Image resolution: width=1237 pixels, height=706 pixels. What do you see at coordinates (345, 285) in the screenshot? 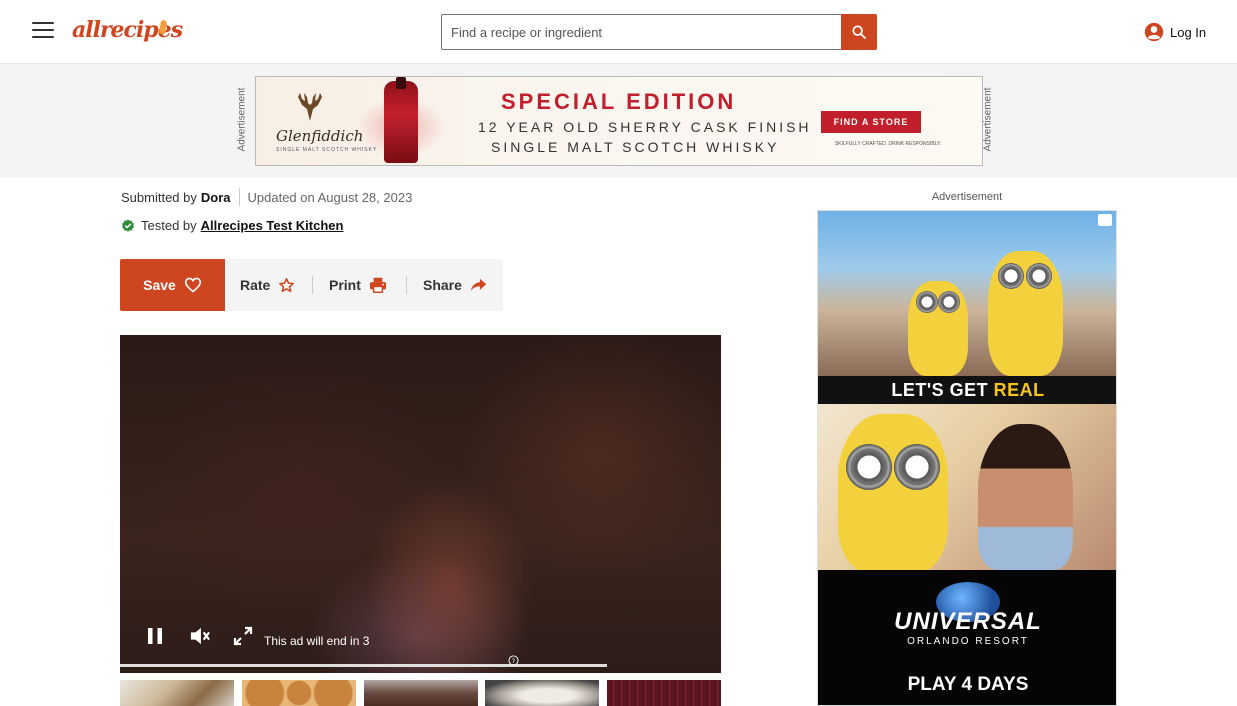
I see `print-label: Print` at bounding box center [345, 285].